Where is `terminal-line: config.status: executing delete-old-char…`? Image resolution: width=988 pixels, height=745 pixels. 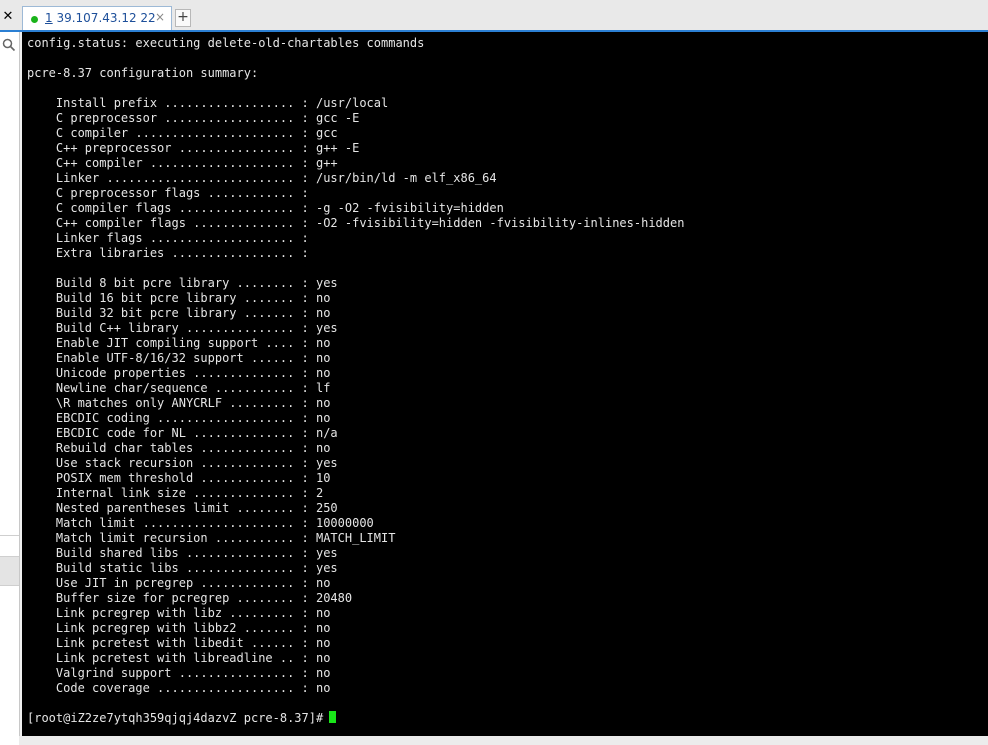
terminal-line: config.status: executing delete-old-char… is located at coordinates (226, 43).